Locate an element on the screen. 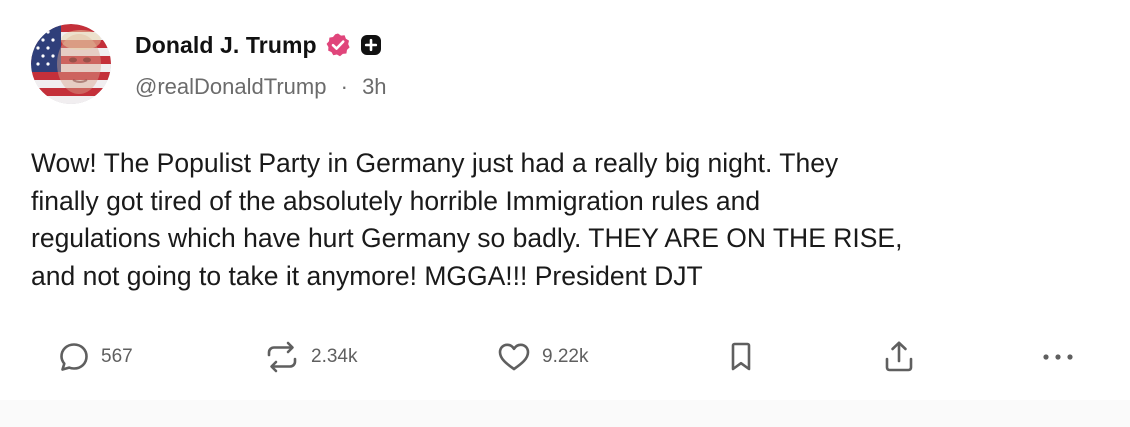  bookmark-button is located at coordinates (741, 357).